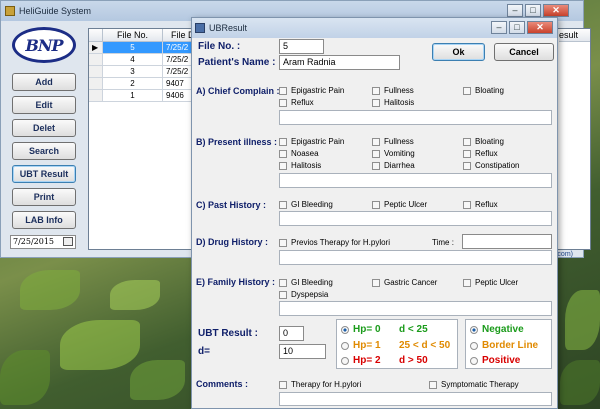 This screenshot has height=409, width=600. What do you see at coordinates (44, 45) in the screenshot?
I see `bnp-logo: BNP` at bounding box center [44, 45].